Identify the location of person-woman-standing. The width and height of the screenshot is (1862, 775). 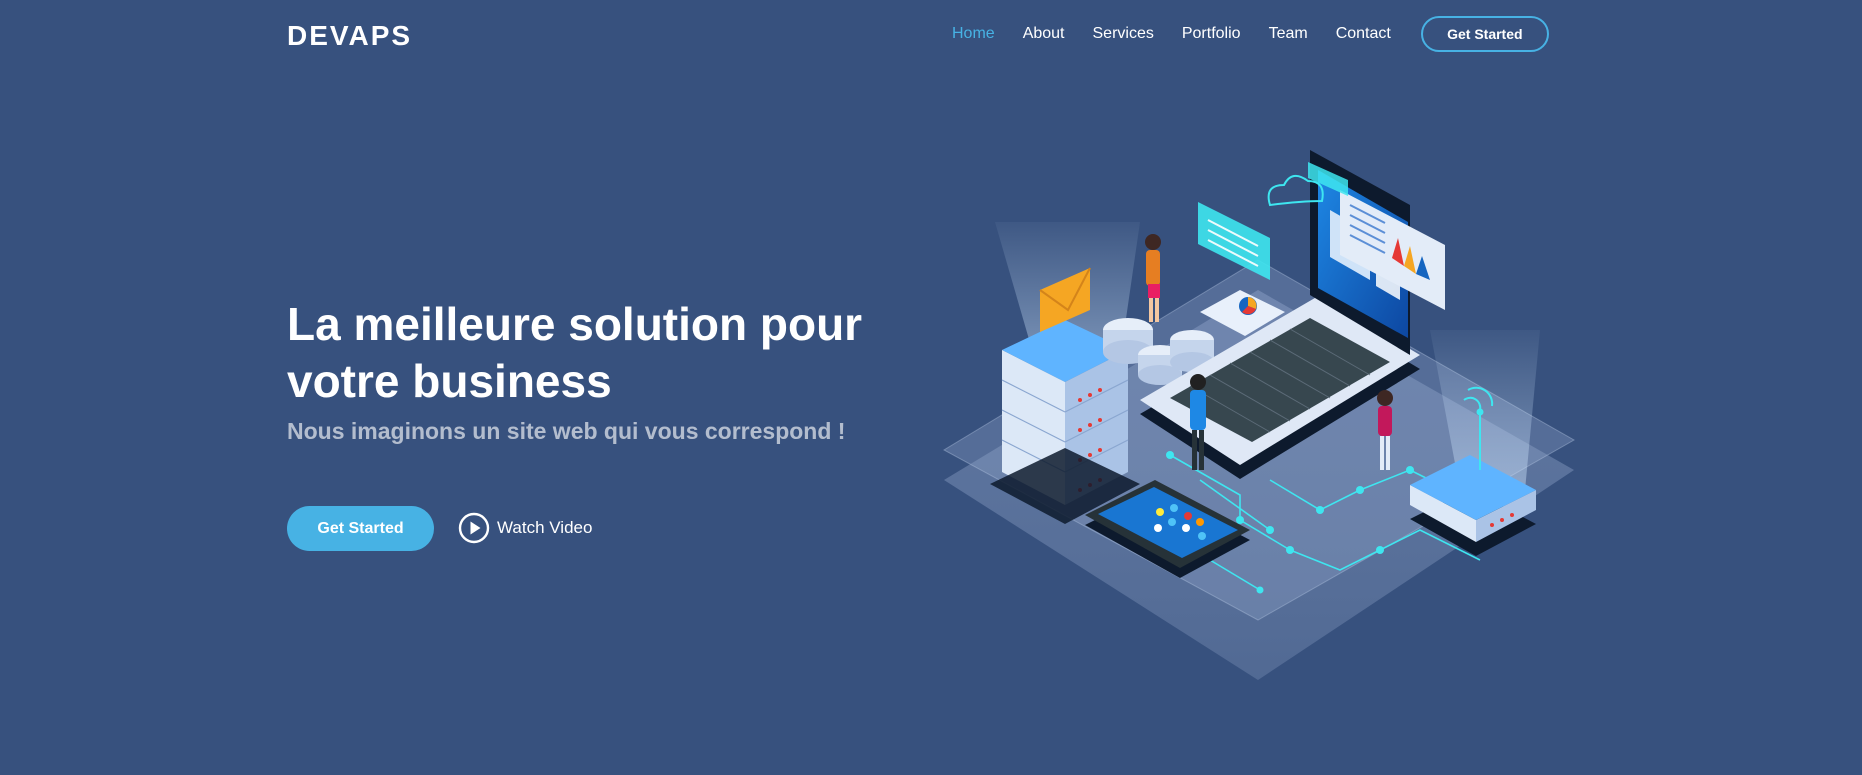
(1153, 278).